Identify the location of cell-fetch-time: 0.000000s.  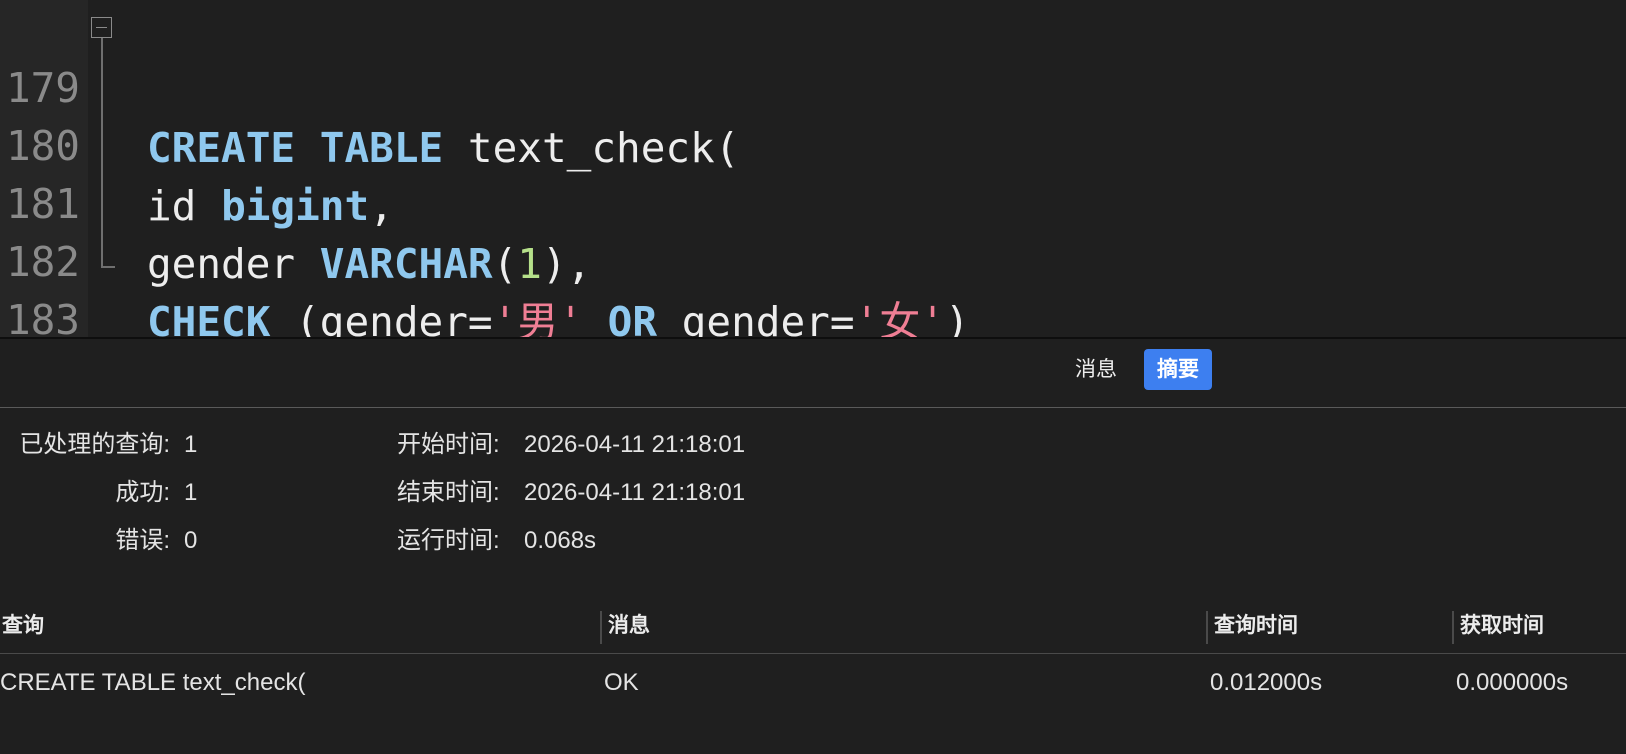
(1512, 682).